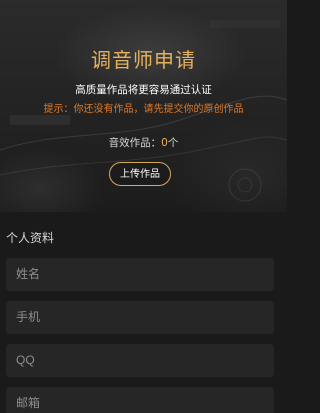  Describe the element at coordinates (135, 143) in the screenshot. I see `works-count-label: 音效作品：` at that location.